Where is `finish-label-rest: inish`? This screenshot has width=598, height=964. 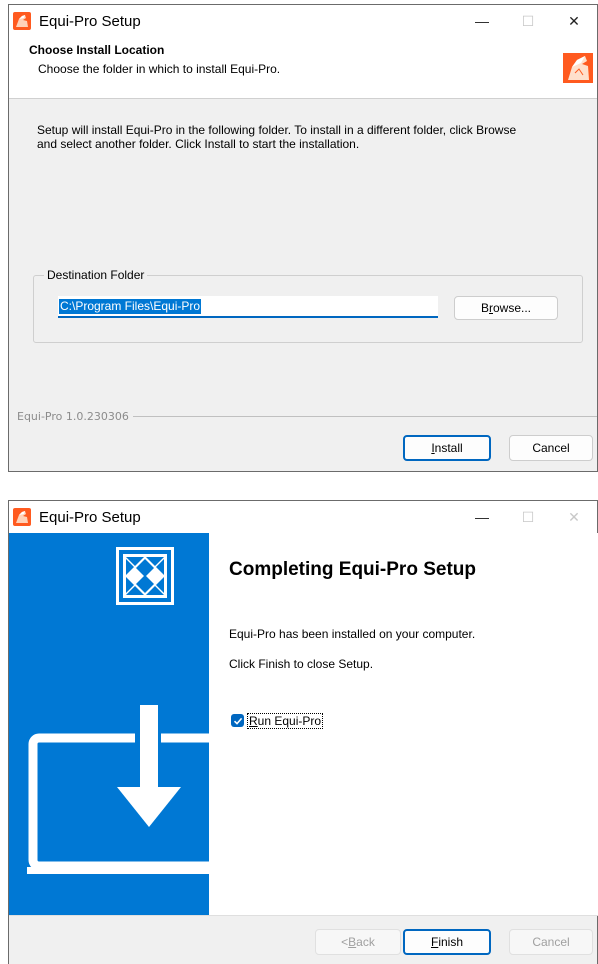 finish-label-rest: inish is located at coordinates (451, 942).